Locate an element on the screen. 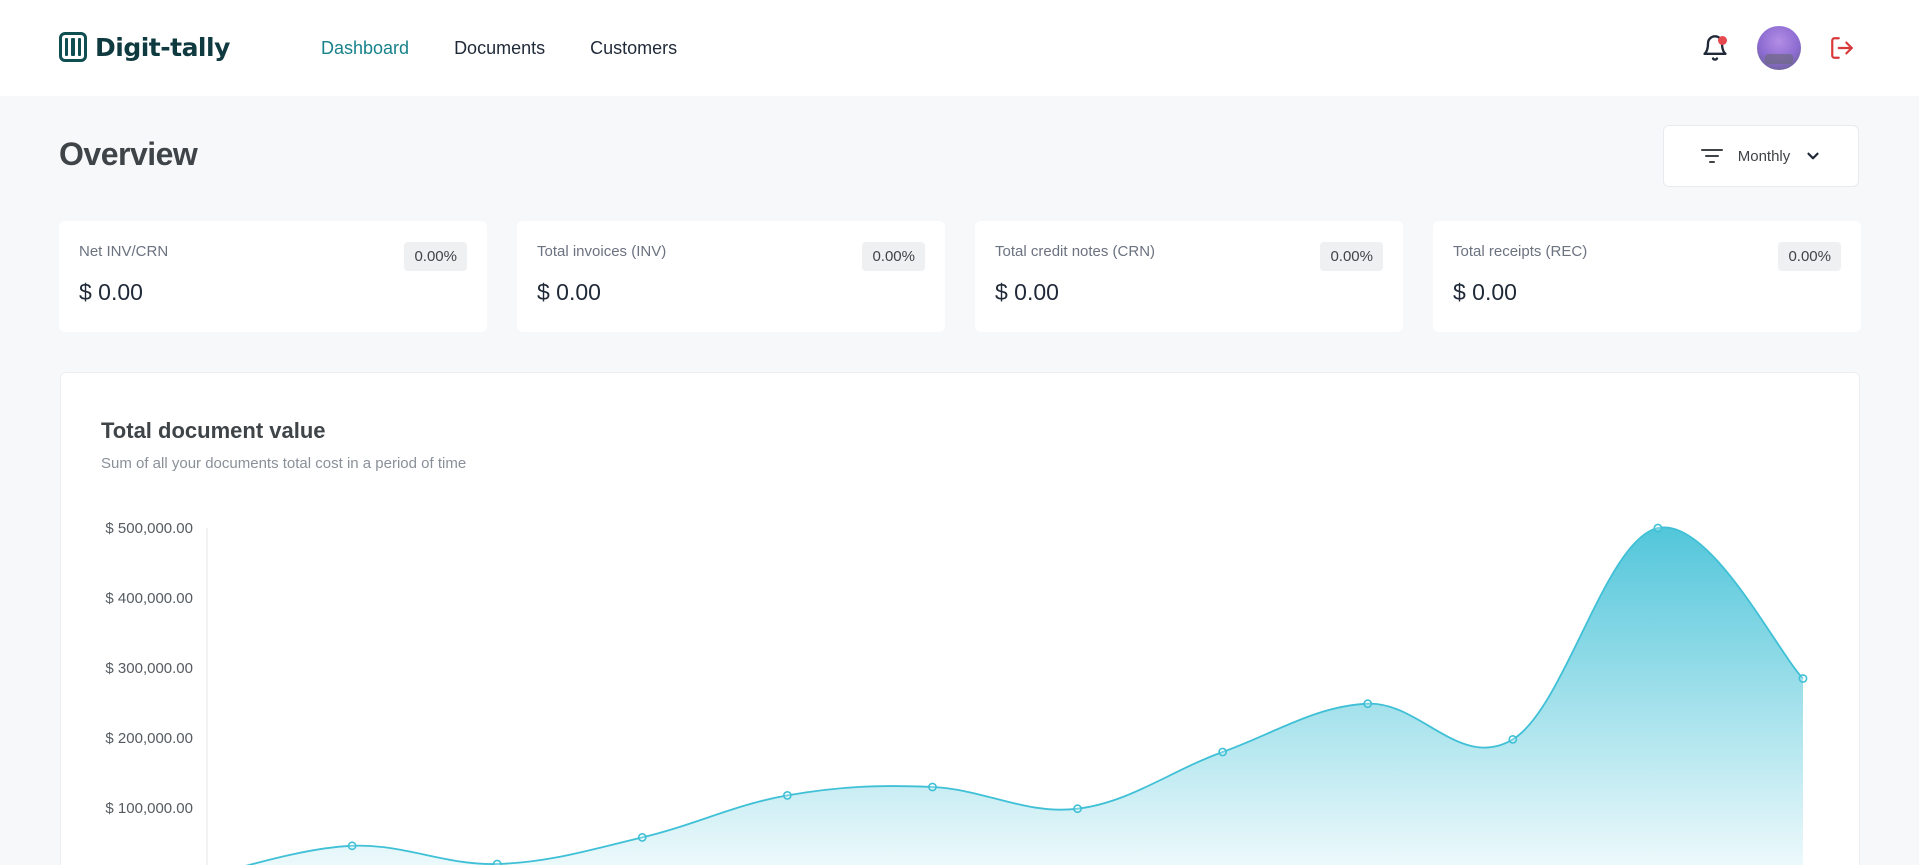 The height and width of the screenshot is (865, 1919). nav-documents: Documents is located at coordinates (499, 48).